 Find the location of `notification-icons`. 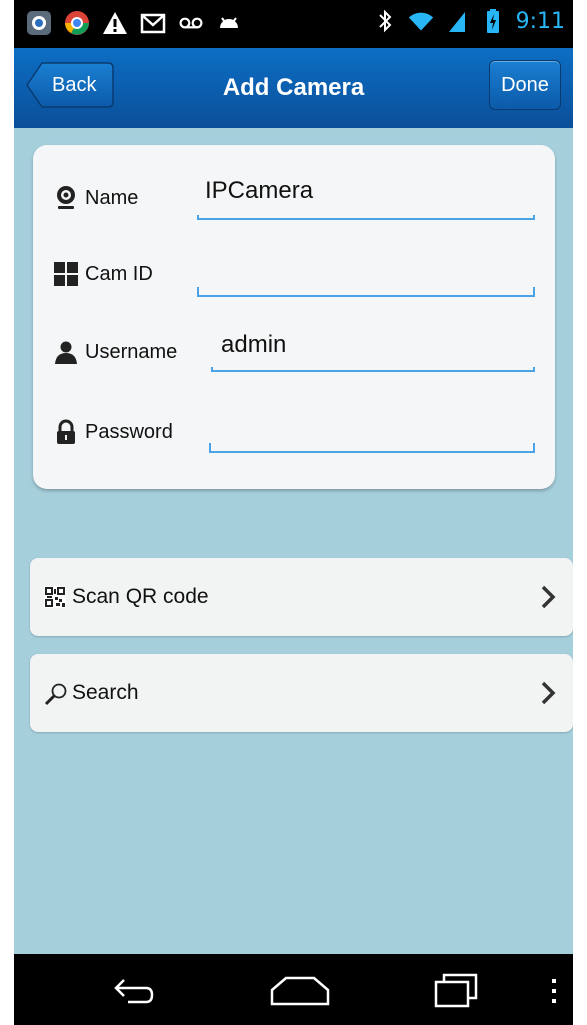

notification-icons is located at coordinates (134, 23).